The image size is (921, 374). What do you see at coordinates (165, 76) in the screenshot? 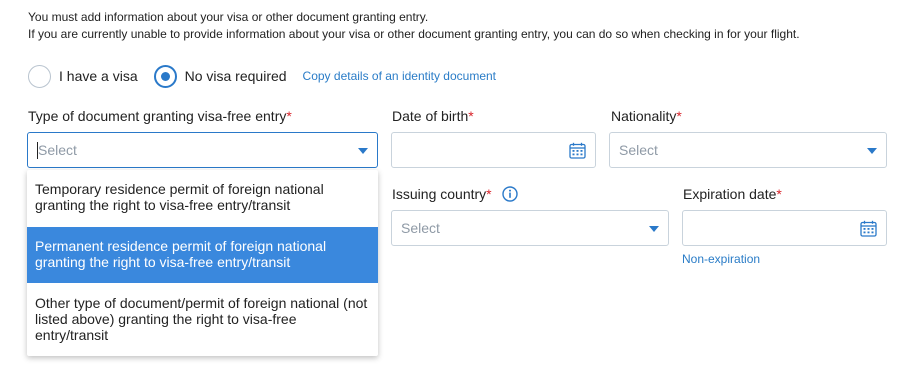
I see `radio-circle-checked` at bounding box center [165, 76].